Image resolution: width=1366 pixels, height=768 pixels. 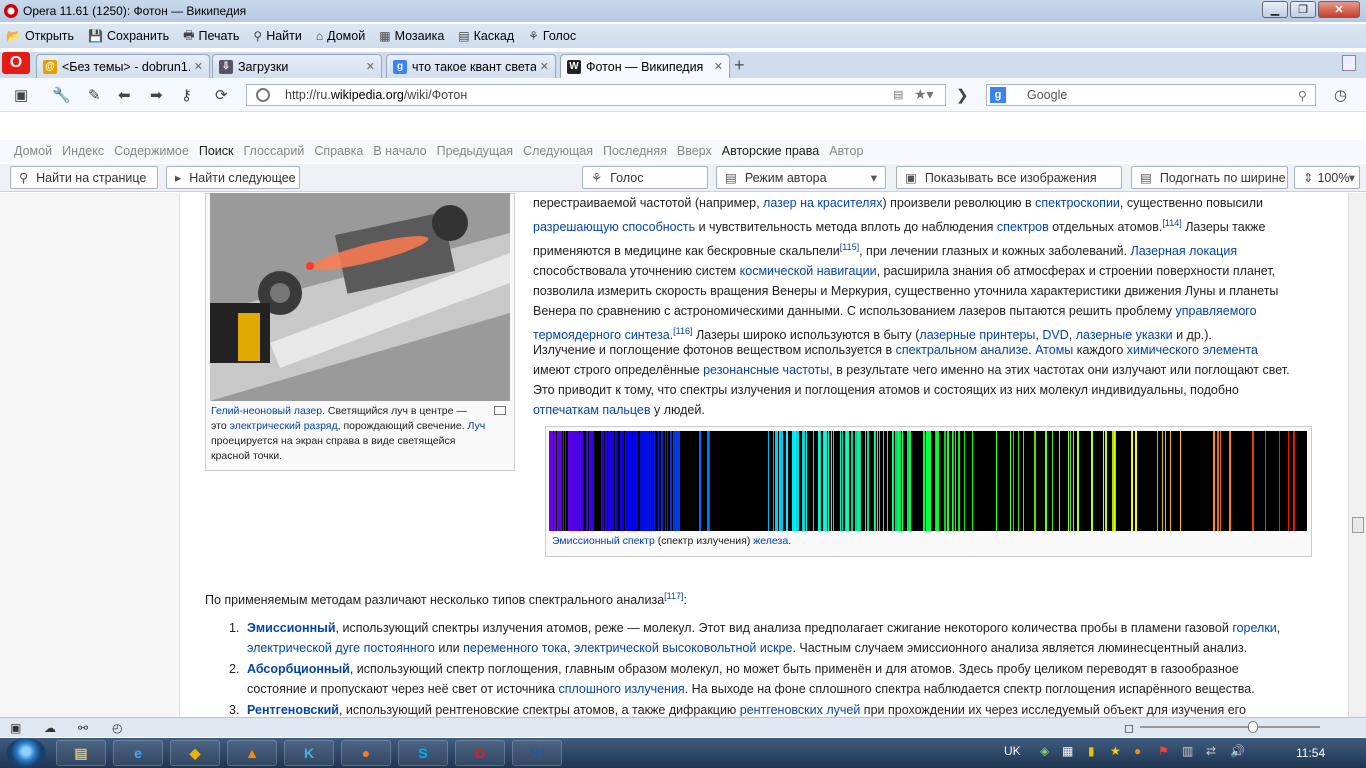 What do you see at coordinates (1091, 751) in the screenshot?
I see `tray-folder-icon: ▮` at bounding box center [1091, 751].